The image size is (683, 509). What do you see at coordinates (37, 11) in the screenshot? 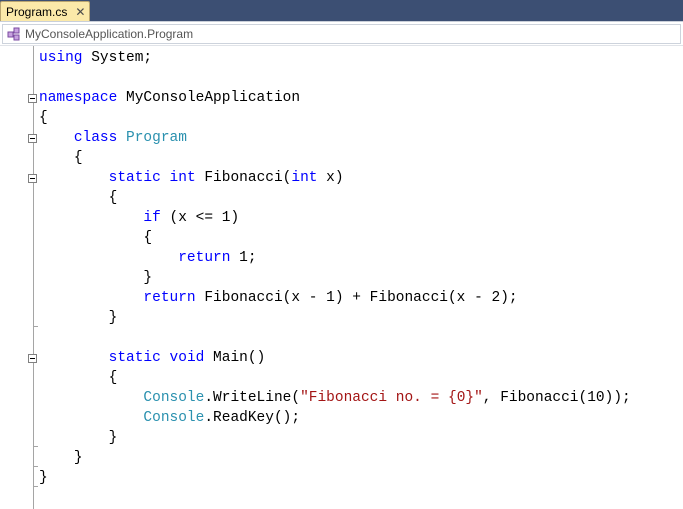
I see `tab-label: Program.cs` at bounding box center [37, 11].